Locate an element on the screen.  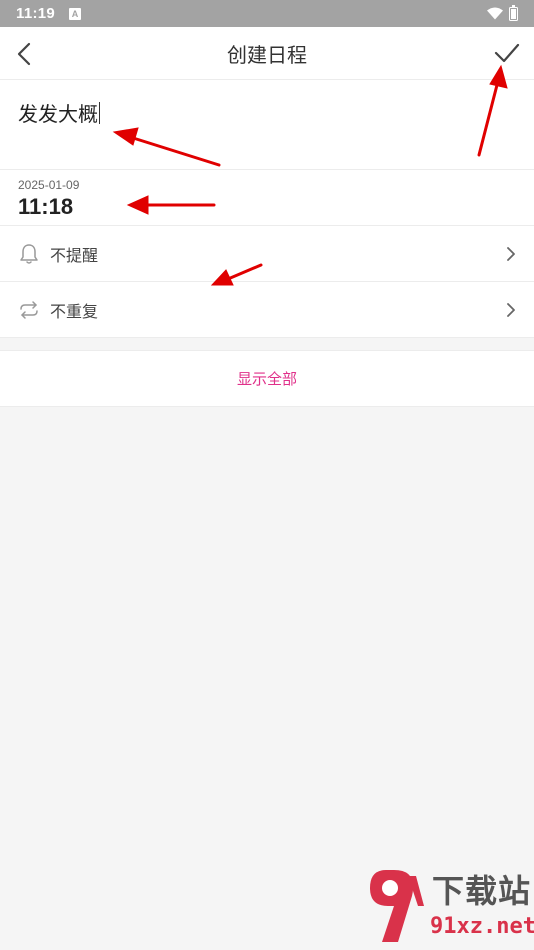
notification-icon: A is located at coordinates (75, 13).